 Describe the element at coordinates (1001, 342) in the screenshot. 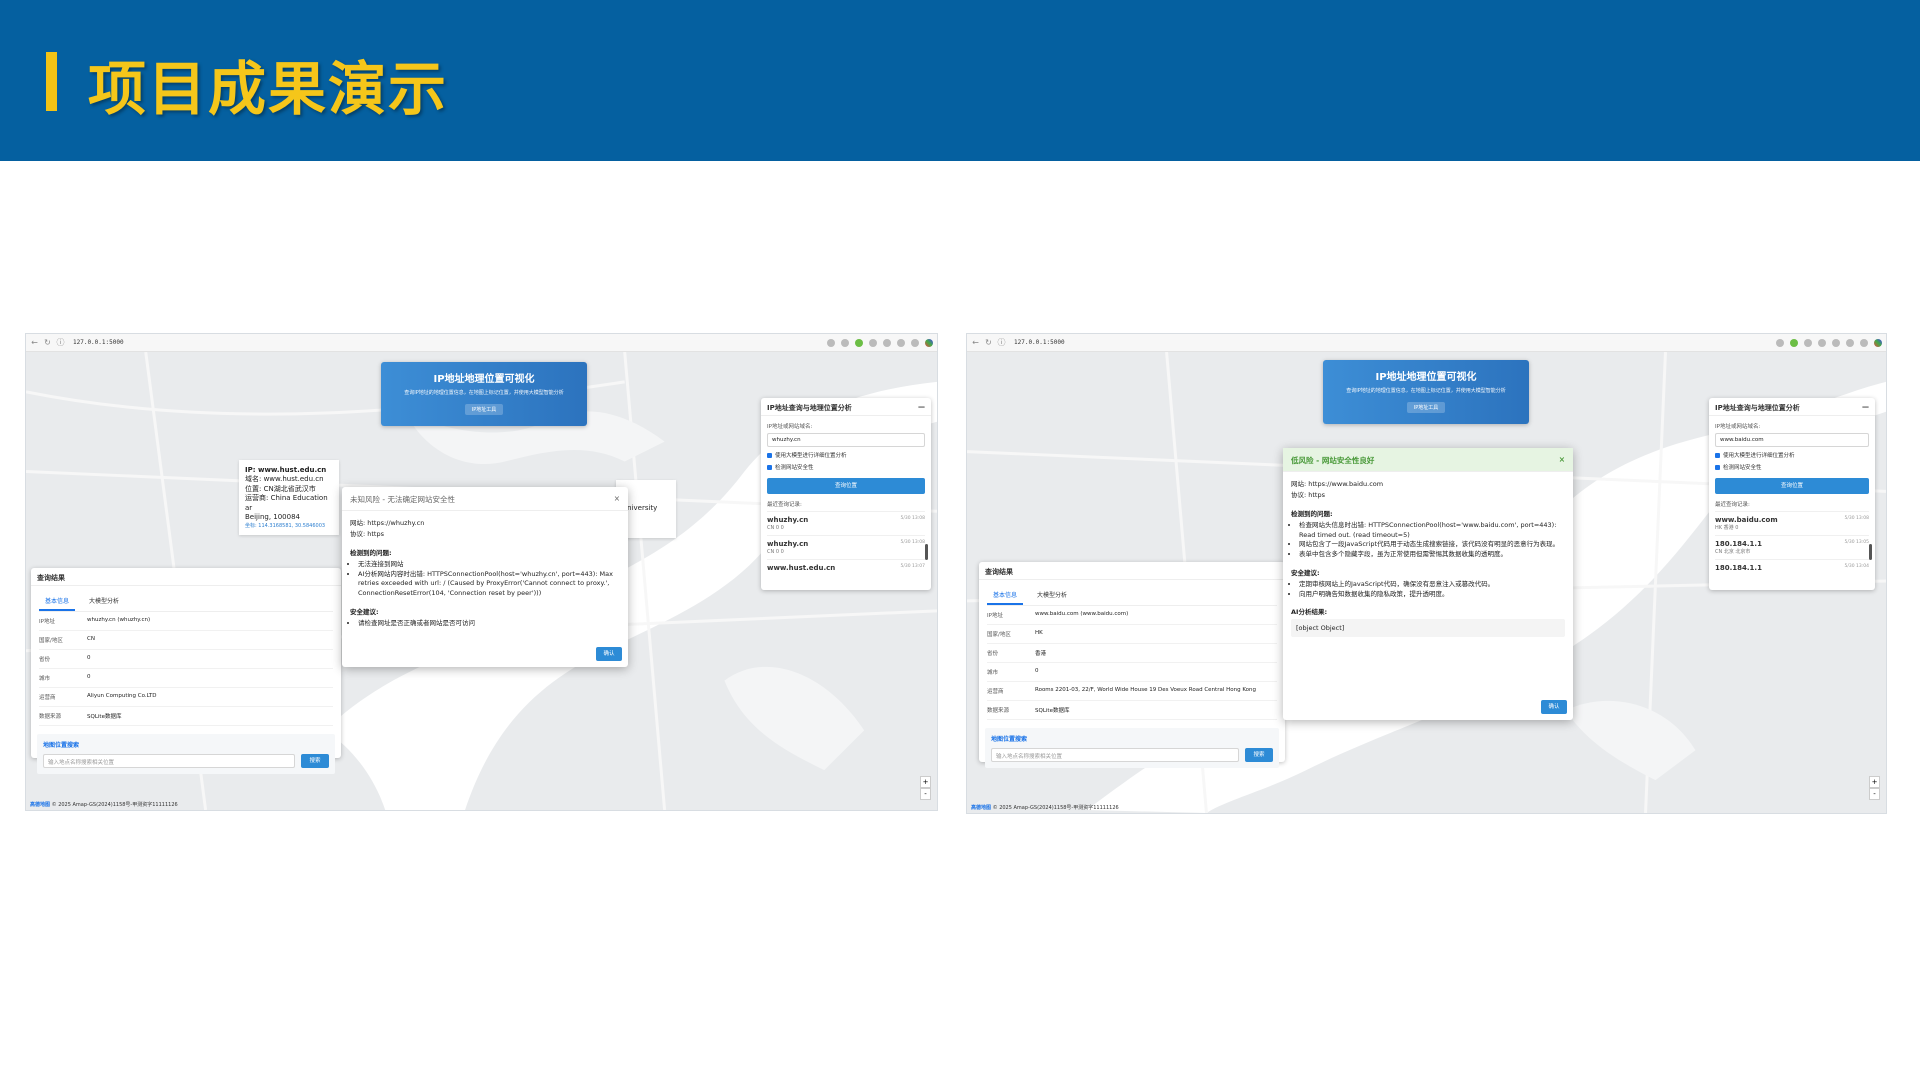

I see `info-icon: ⓘ` at that location.